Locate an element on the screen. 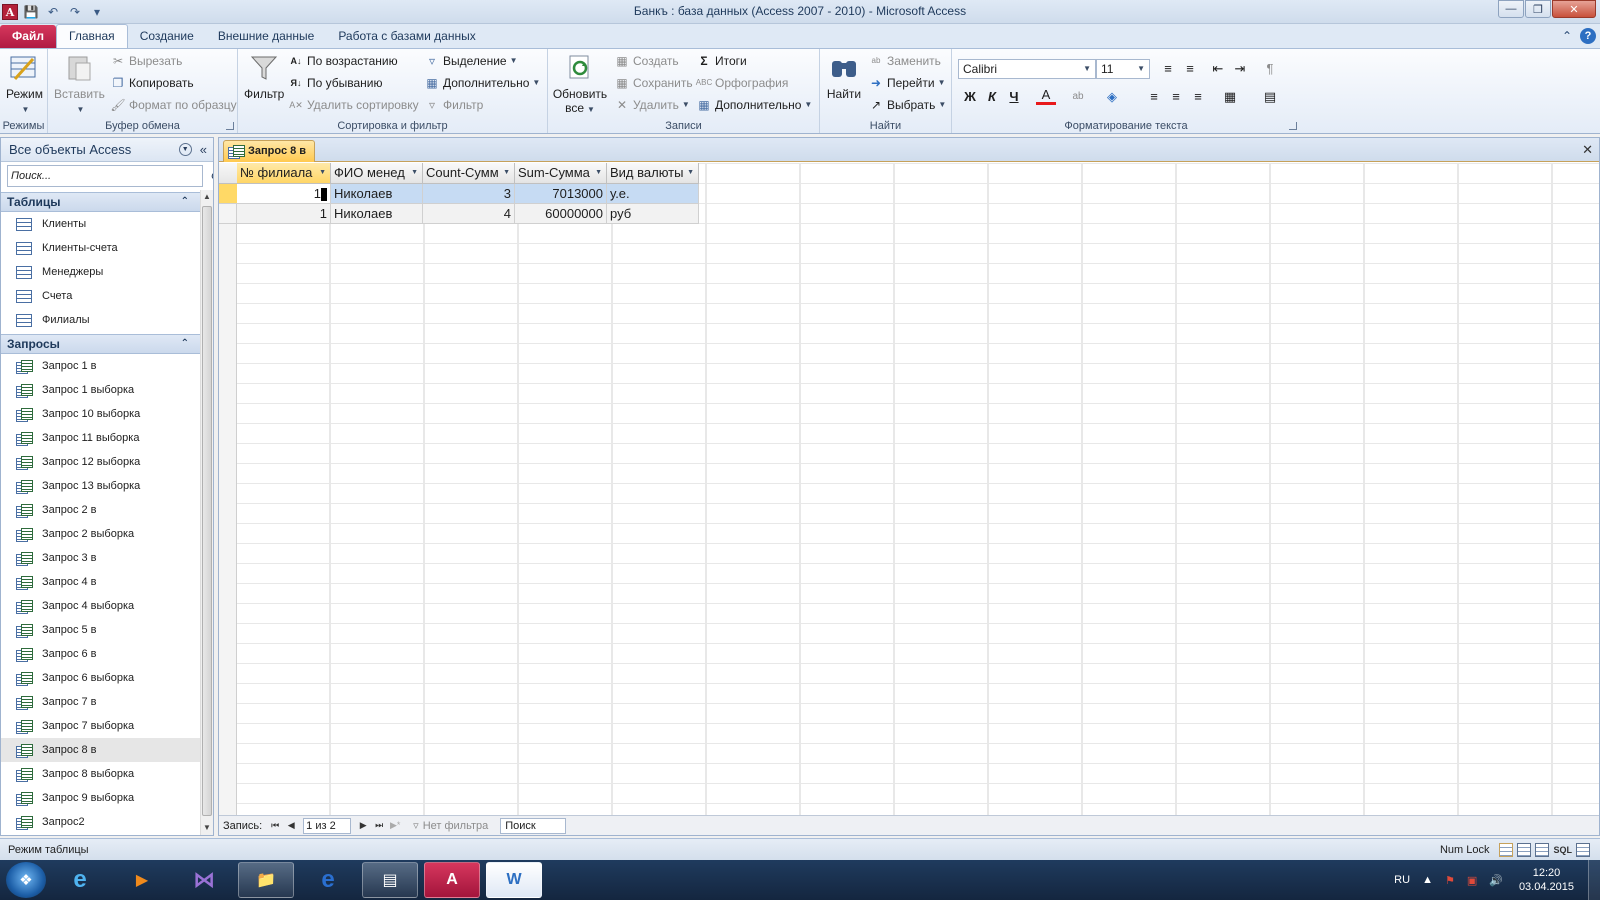  format-painter-button: 🖌 Формат по образцу is located at coordinates (173, 105).